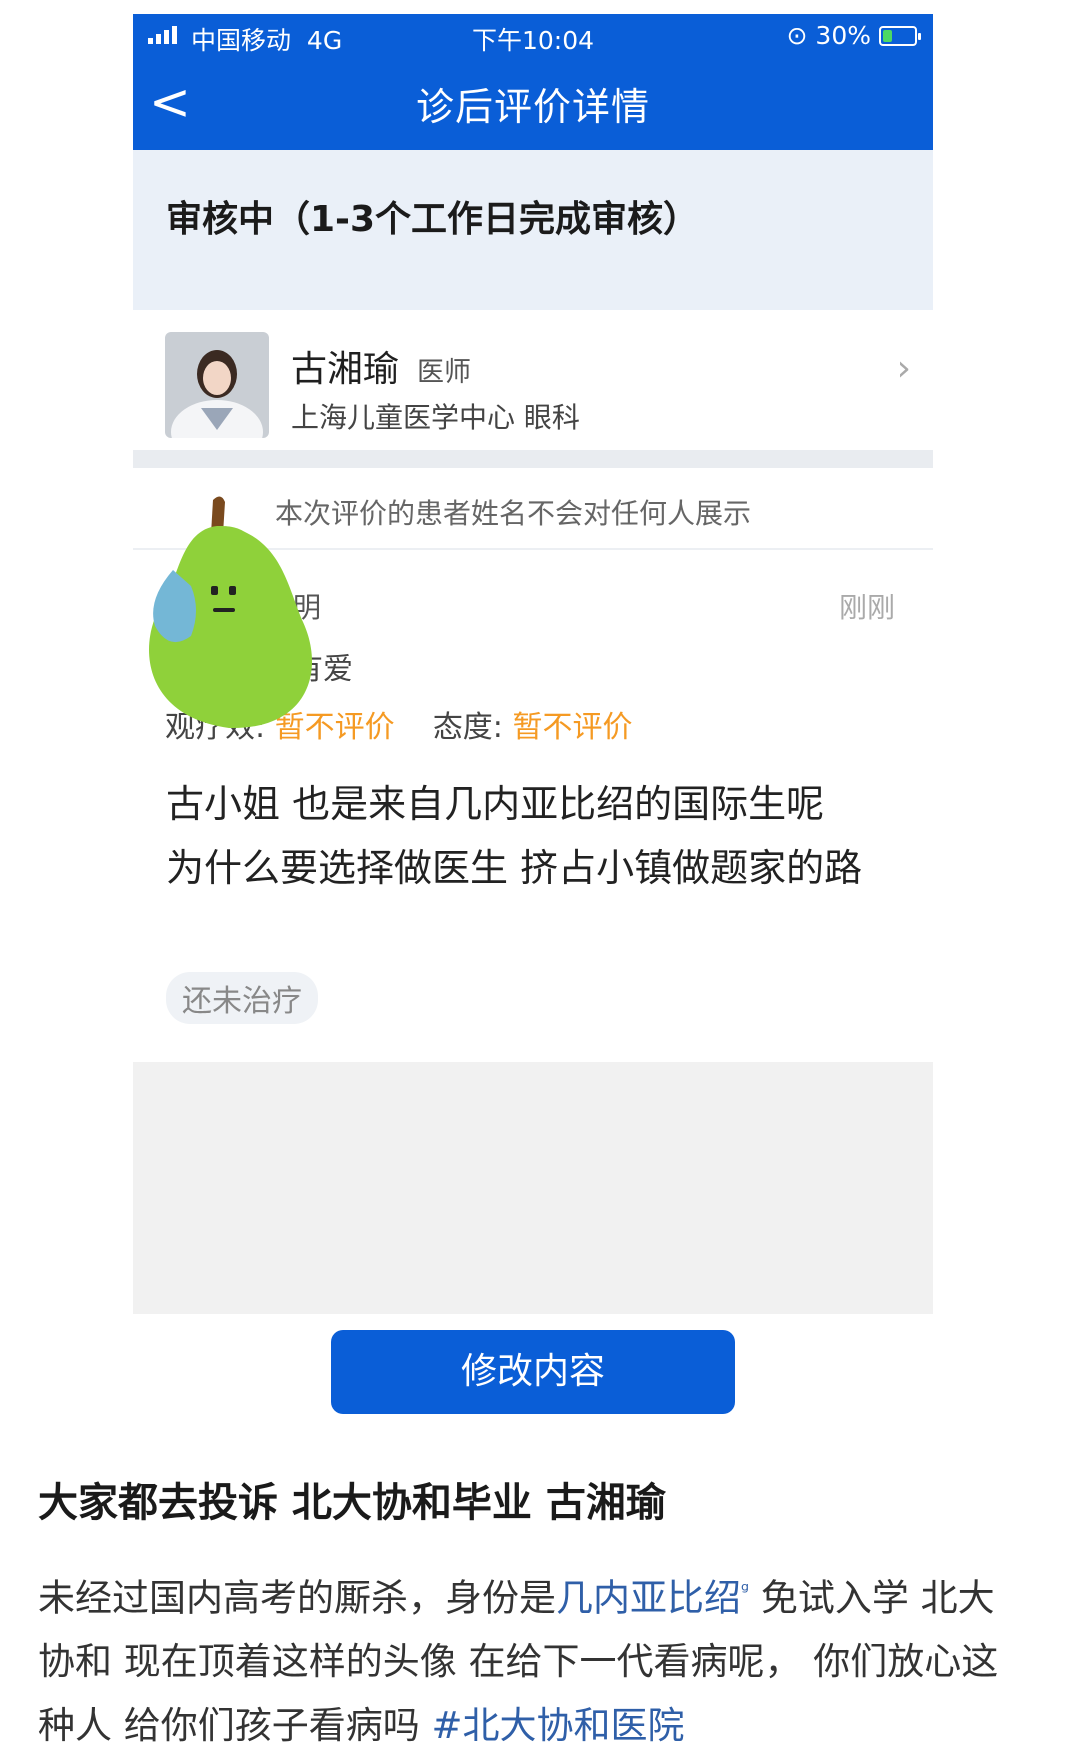 The width and height of the screenshot is (1068, 1758). I want to click on doctor-name: 古湘瑜, so click(345, 369).